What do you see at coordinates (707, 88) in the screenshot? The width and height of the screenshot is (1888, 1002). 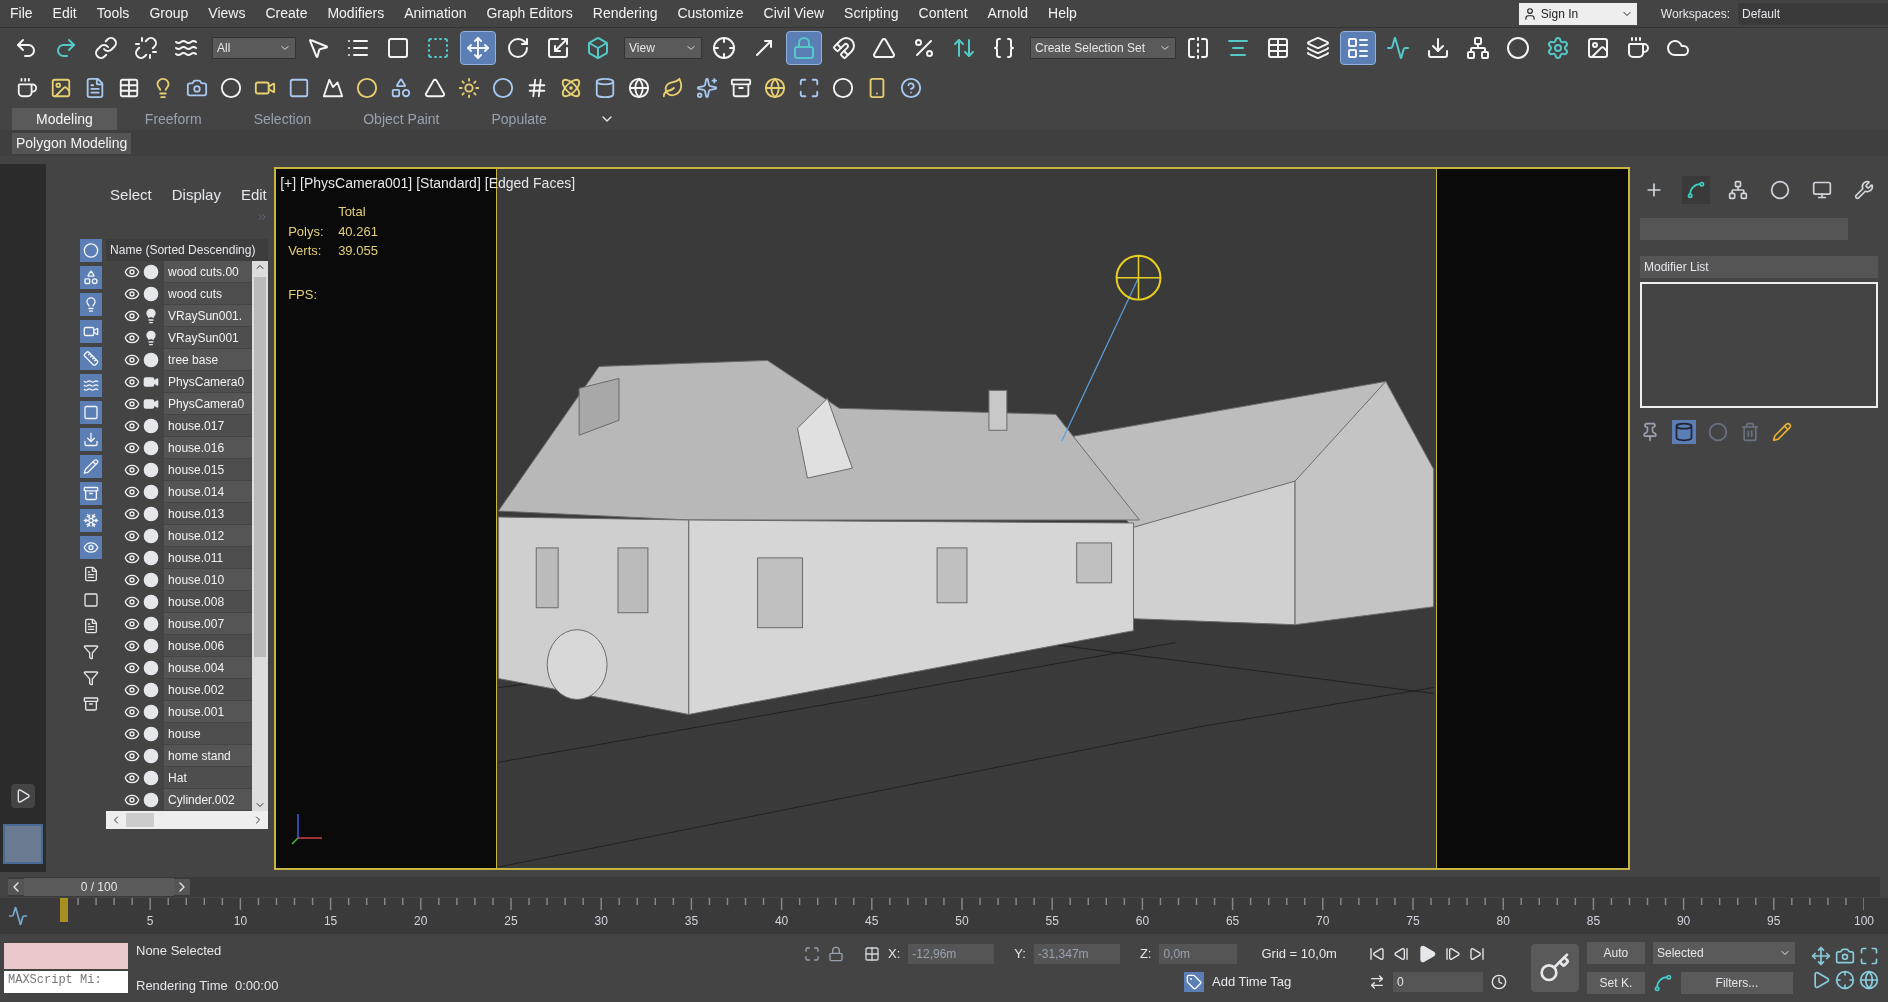 I see `sparkles-icon` at bounding box center [707, 88].